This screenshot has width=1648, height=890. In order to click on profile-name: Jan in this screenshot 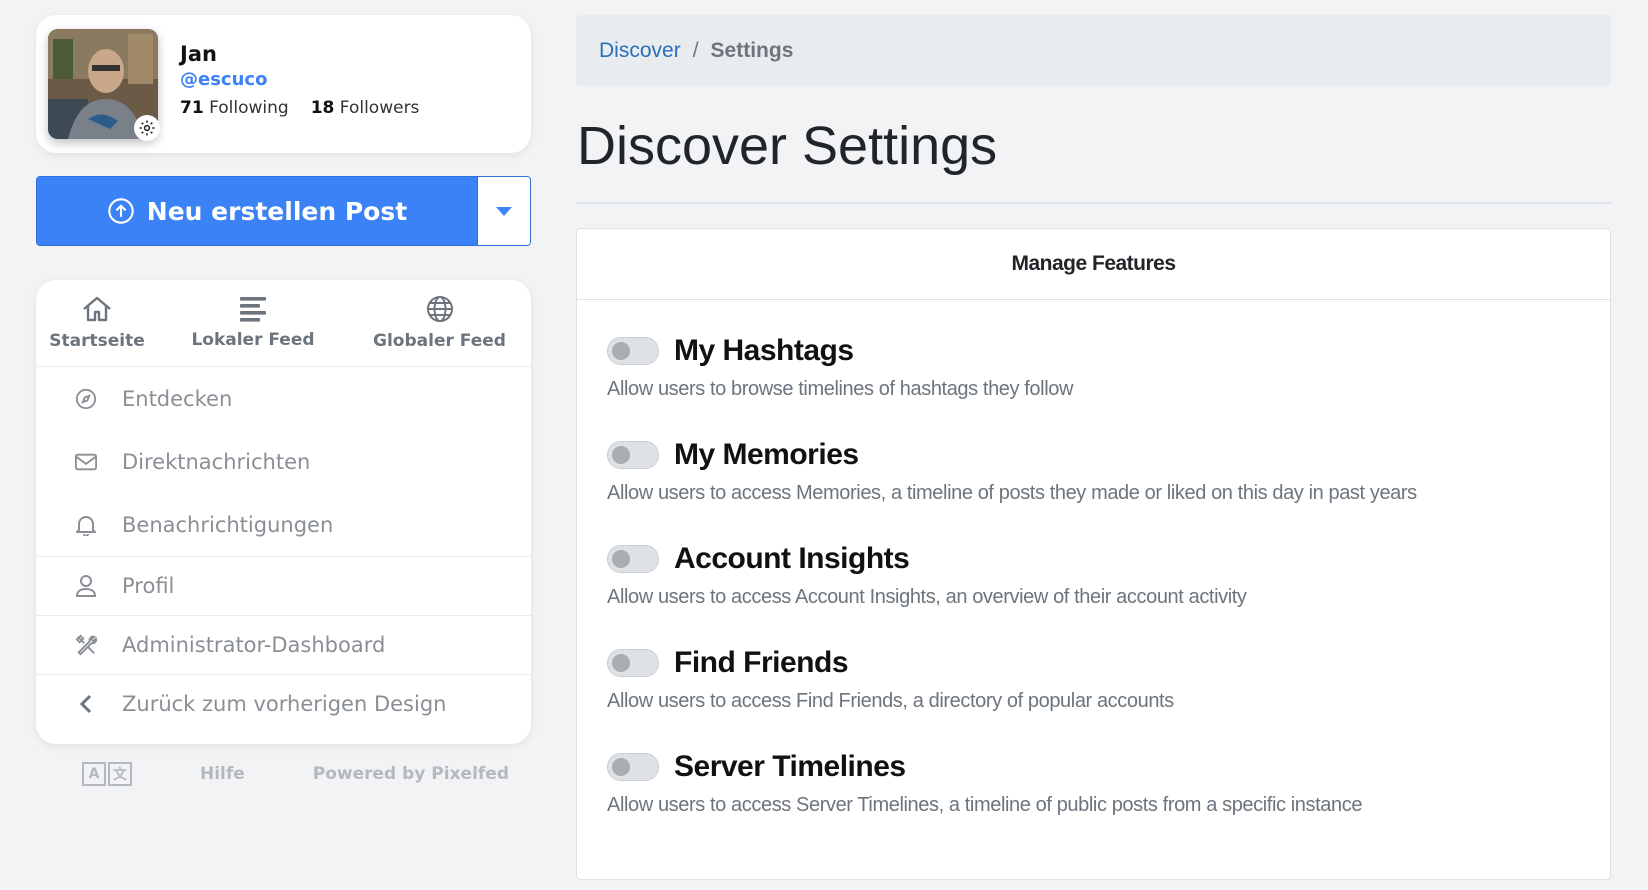, I will do `click(198, 54)`.